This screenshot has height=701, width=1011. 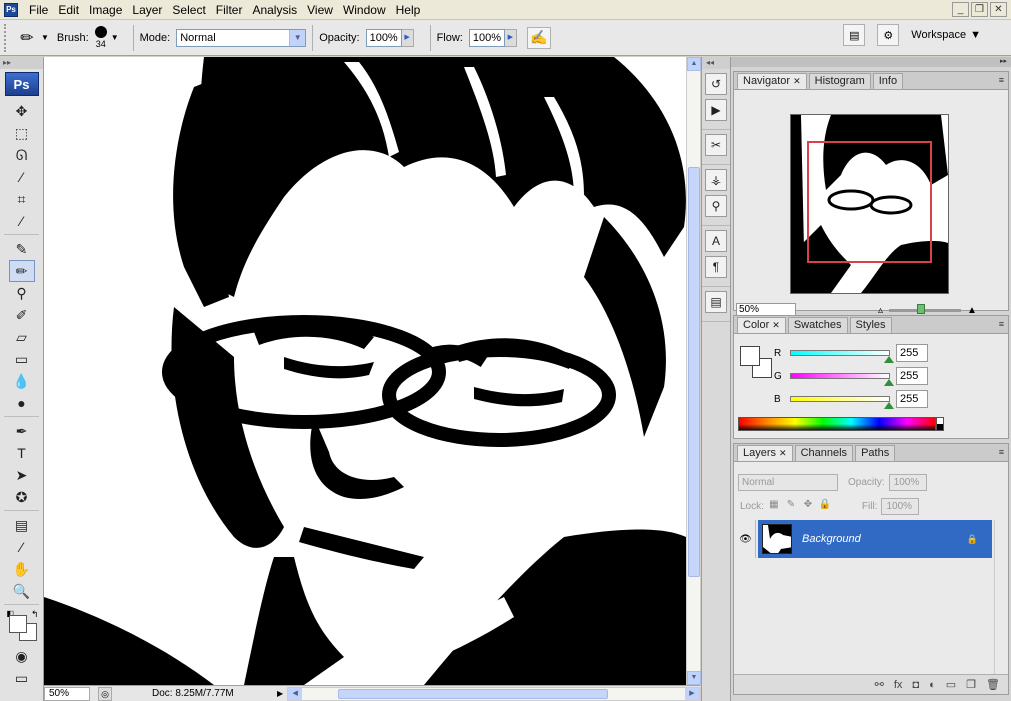 I want to click on path-selection-tool-icon: ➤, so click(x=22, y=475).